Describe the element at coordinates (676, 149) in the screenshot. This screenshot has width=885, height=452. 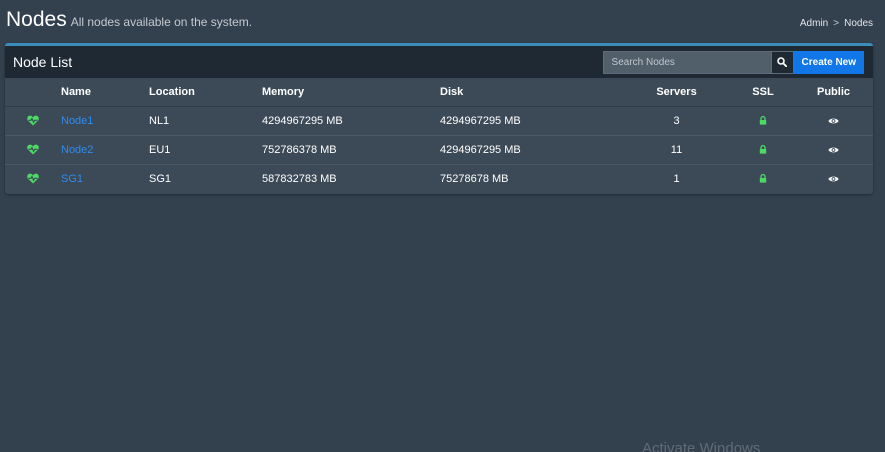
I see `servers-cell: 11` at that location.